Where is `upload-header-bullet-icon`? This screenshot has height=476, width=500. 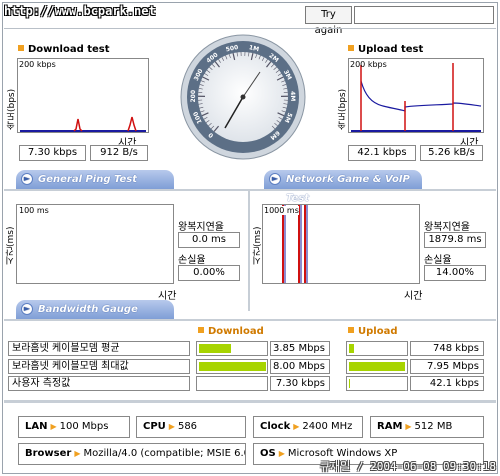 upload-header-bullet-icon is located at coordinates (351, 330).